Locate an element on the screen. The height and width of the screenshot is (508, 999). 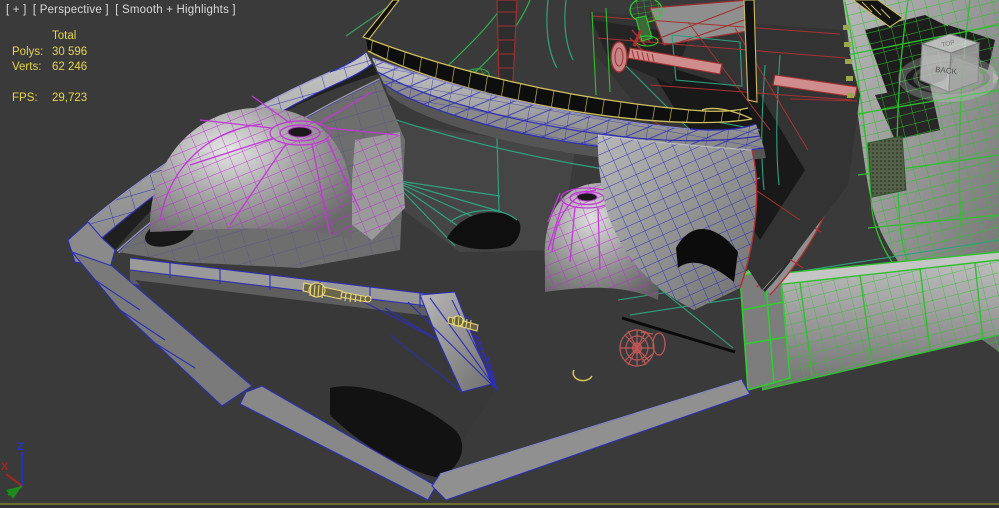
stats-polys-label: Polys: is located at coordinates (28, 52).